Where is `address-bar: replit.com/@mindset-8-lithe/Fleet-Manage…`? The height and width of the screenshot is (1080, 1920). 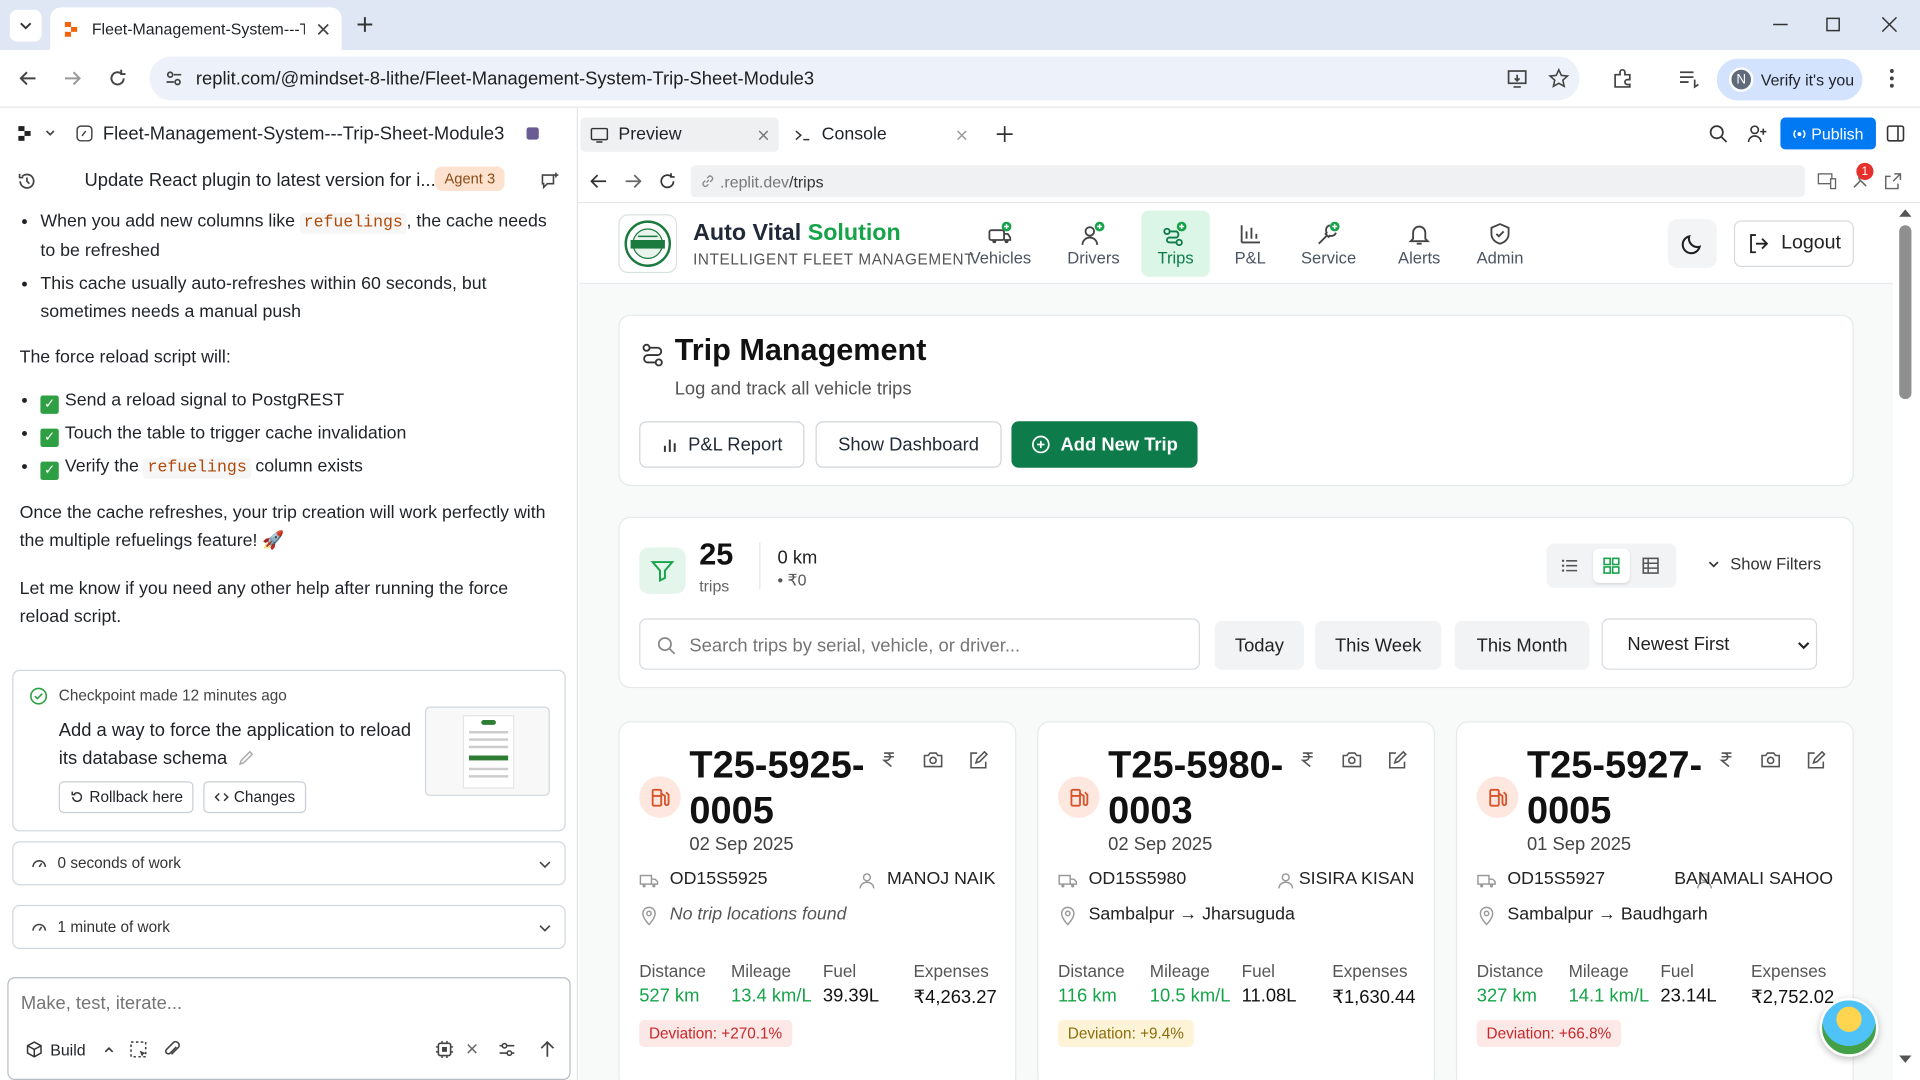 address-bar: replit.com/@mindset-8-lithe/Fleet-Manage… is located at coordinates (864, 78).